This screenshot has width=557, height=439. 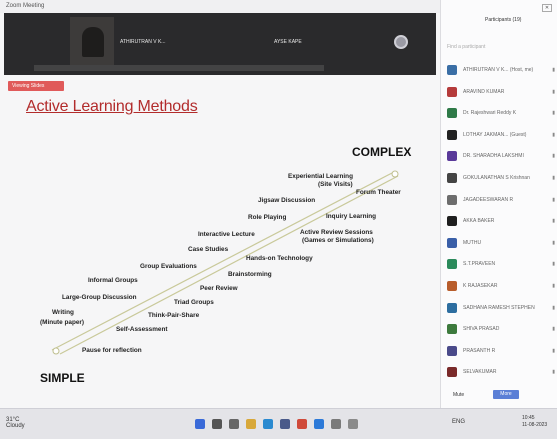 What do you see at coordinates (480, 372) in the screenshot?
I see `participant-name: SELVAKUMAR` at bounding box center [480, 372].